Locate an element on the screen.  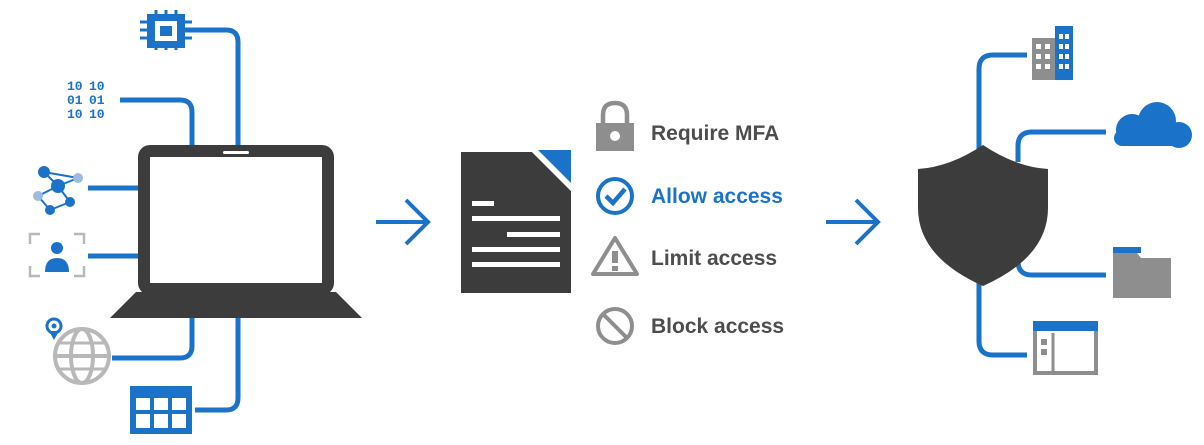
app-window-icon is located at coordinates (1065, 348).